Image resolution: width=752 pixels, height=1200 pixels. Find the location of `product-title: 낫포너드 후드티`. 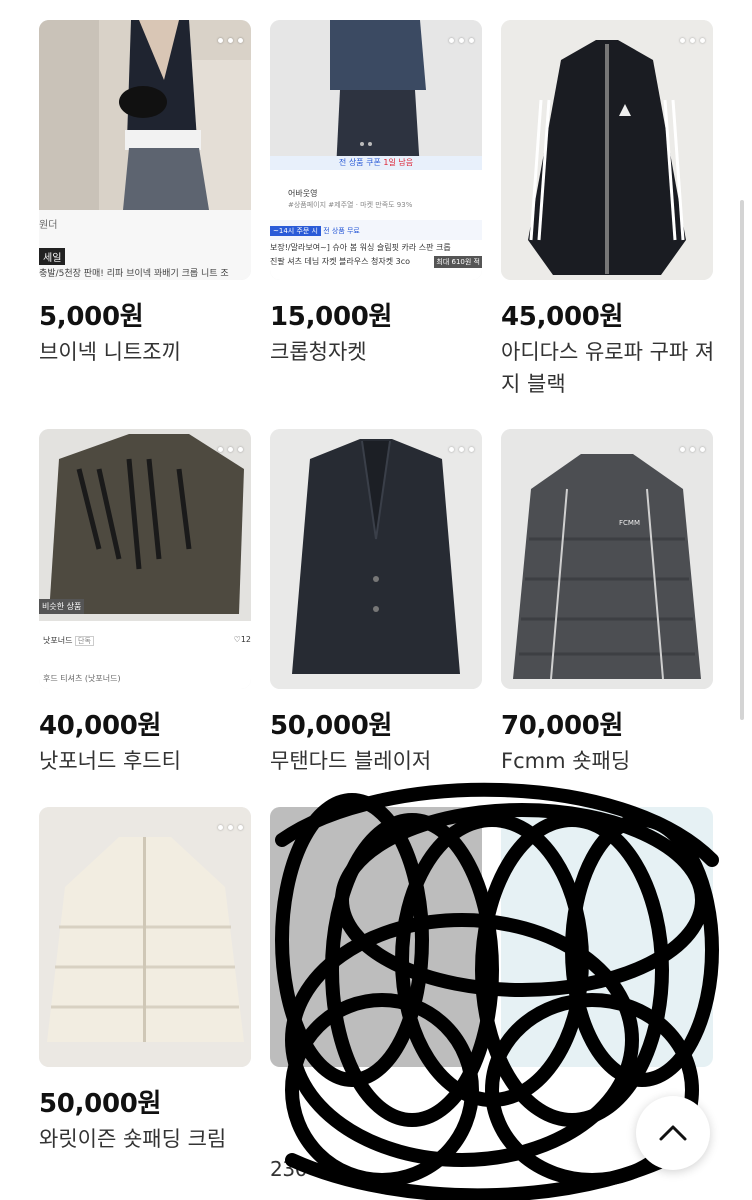

product-title: 낫포너드 후드티 is located at coordinates (149, 761).